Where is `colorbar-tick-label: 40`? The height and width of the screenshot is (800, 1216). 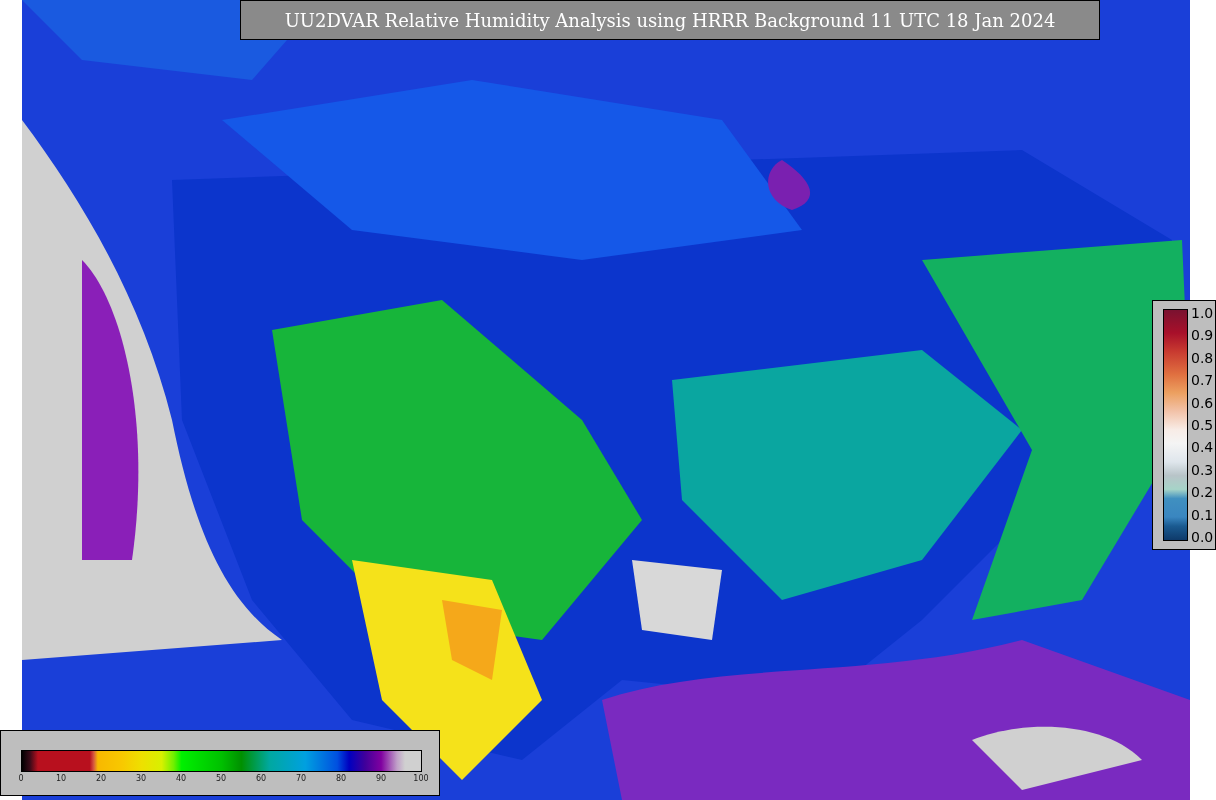
colorbar-tick-label: 40 is located at coordinates (181, 779).